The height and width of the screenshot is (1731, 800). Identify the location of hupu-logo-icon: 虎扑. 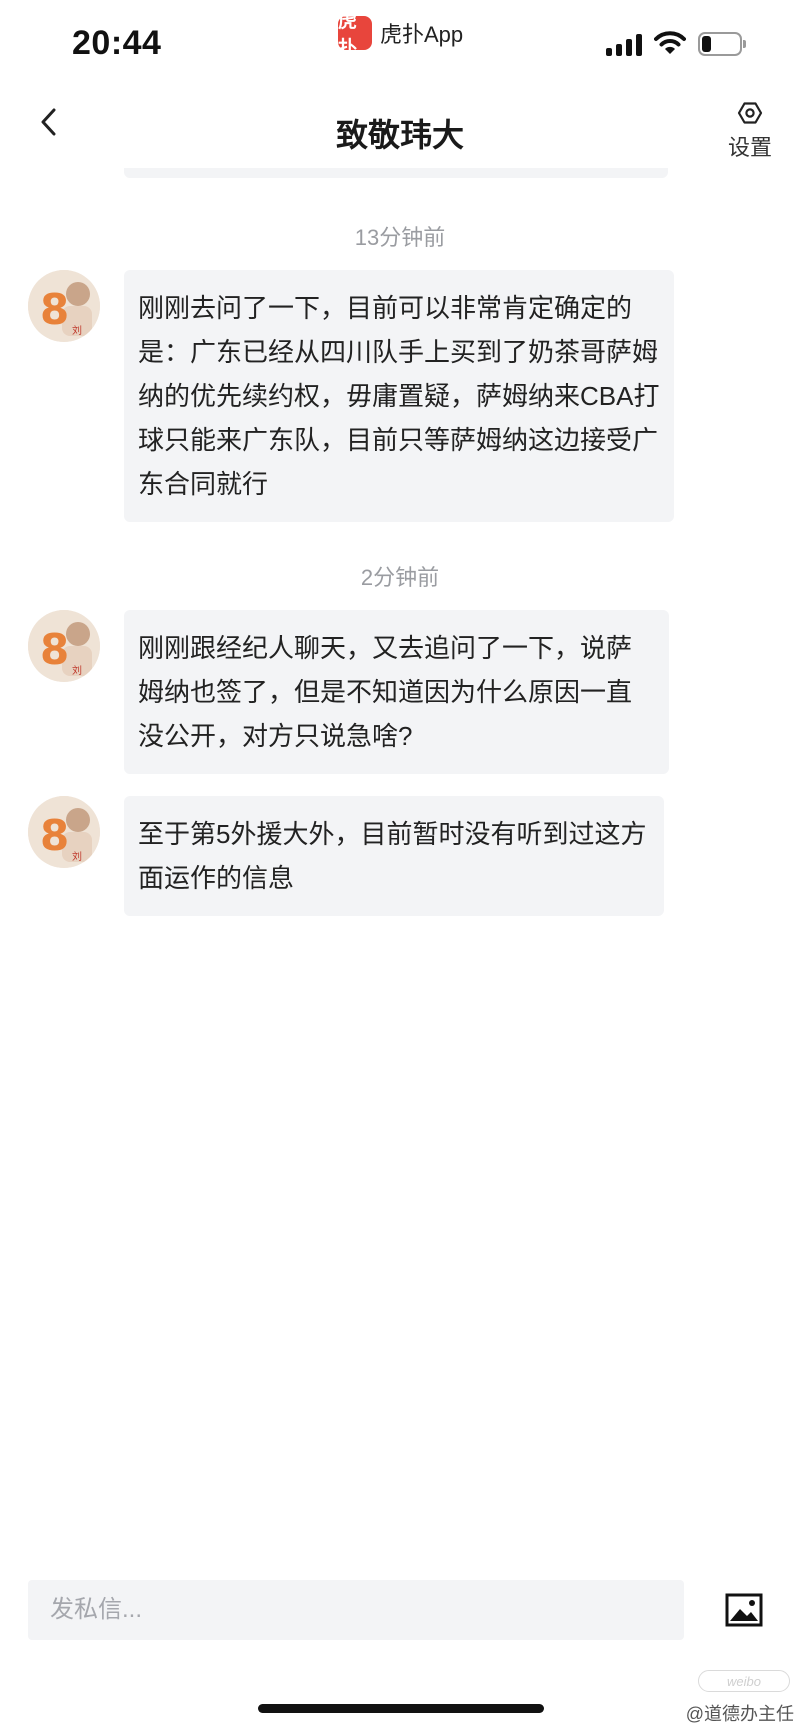
(355, 34).